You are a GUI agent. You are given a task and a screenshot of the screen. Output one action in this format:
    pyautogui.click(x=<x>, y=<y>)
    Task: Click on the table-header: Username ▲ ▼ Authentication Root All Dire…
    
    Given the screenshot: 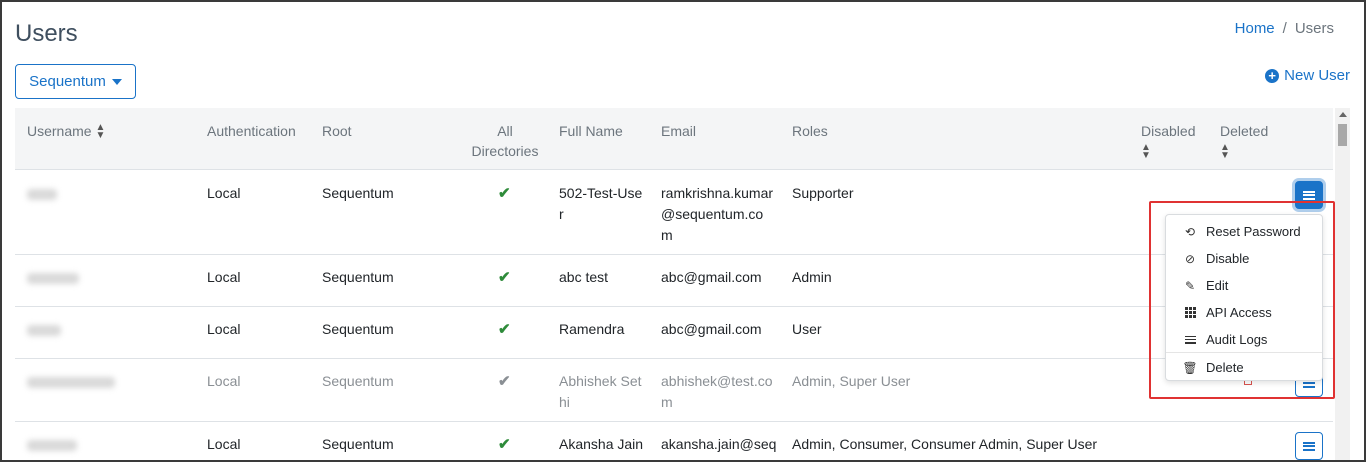 What is the action you would take?
    pyautogui.click(x=674, y=139)
    